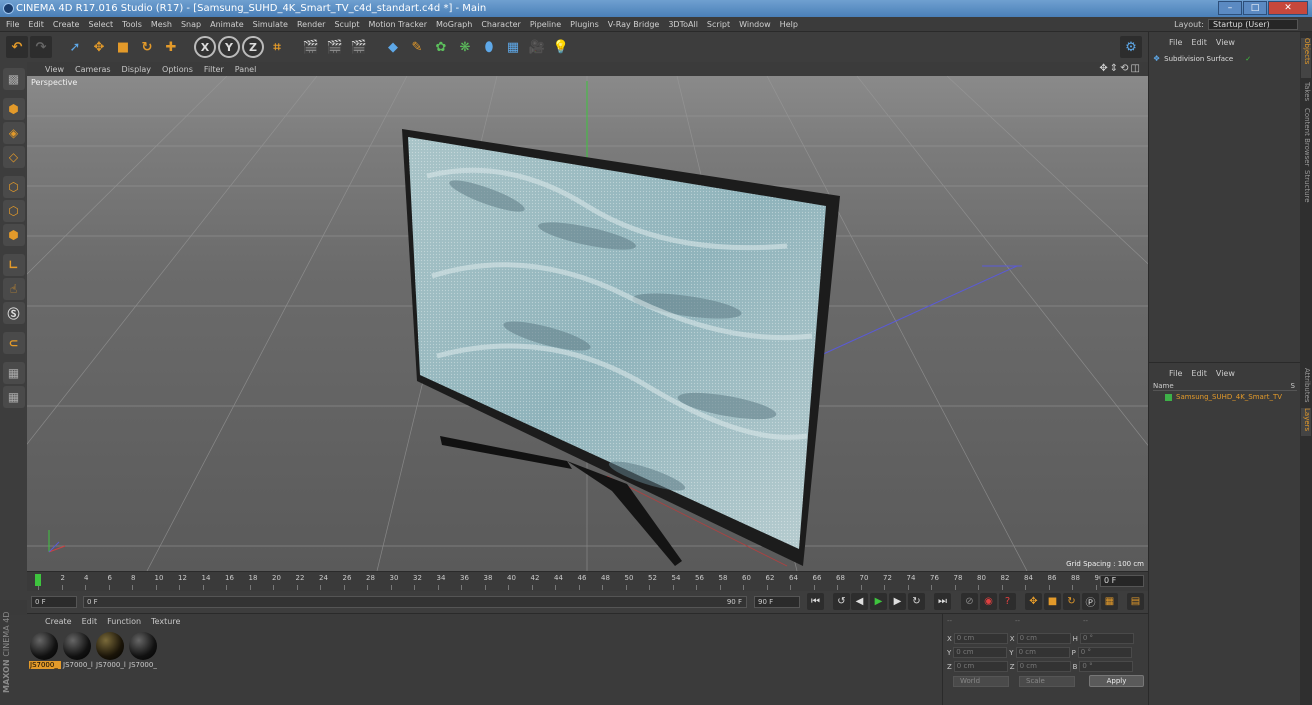 This screenshot has height=705, width=1312. Describe the element at coordinates (38, 580) in the screenshot. I see `timeline-playhead` at that location.